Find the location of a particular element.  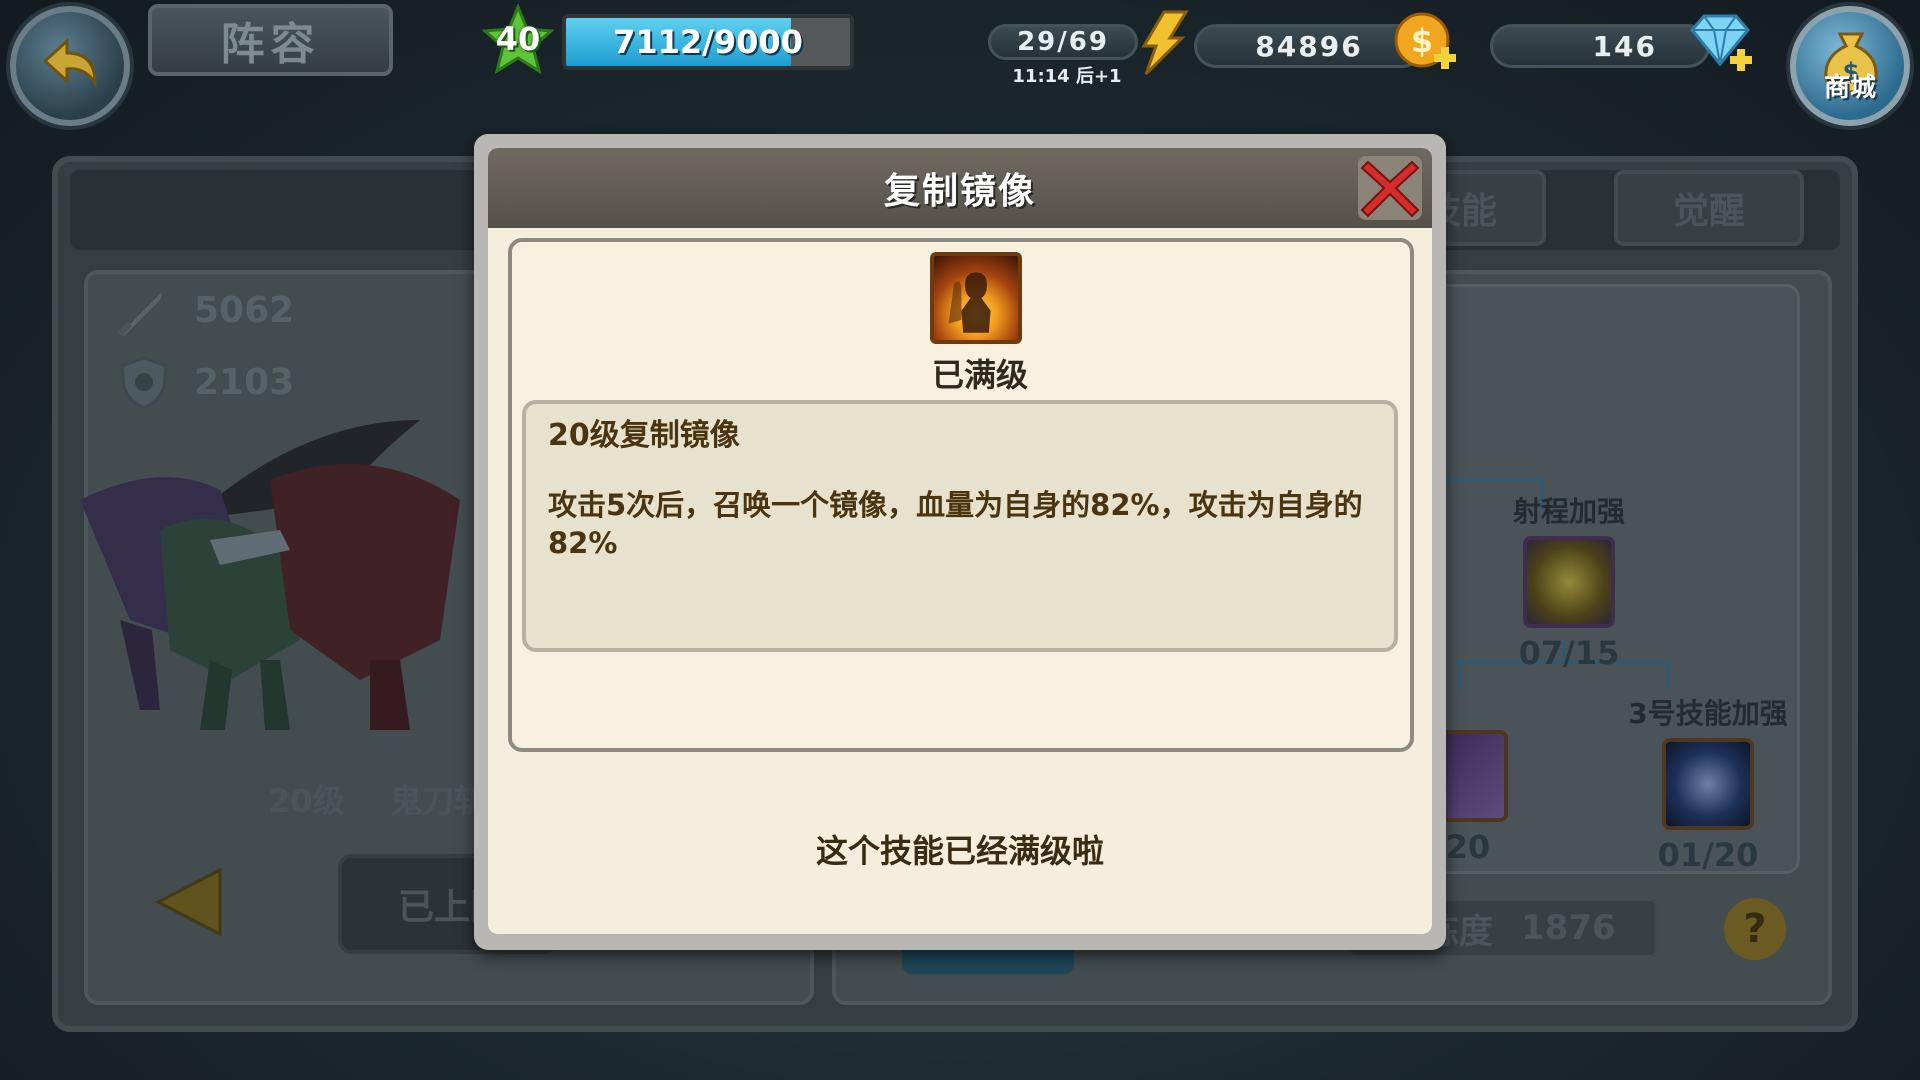

red-x-icon is located at coordinates (1390, 188).